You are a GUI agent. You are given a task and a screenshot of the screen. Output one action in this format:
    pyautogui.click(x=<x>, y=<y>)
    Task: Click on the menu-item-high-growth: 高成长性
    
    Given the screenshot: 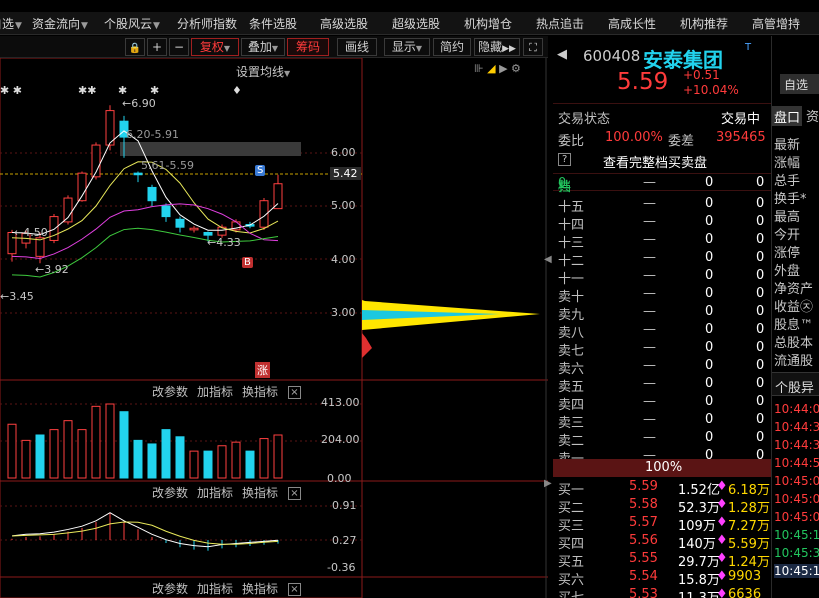 What is the action you would take?
    pyautogui.click(x=632, y=23)
    